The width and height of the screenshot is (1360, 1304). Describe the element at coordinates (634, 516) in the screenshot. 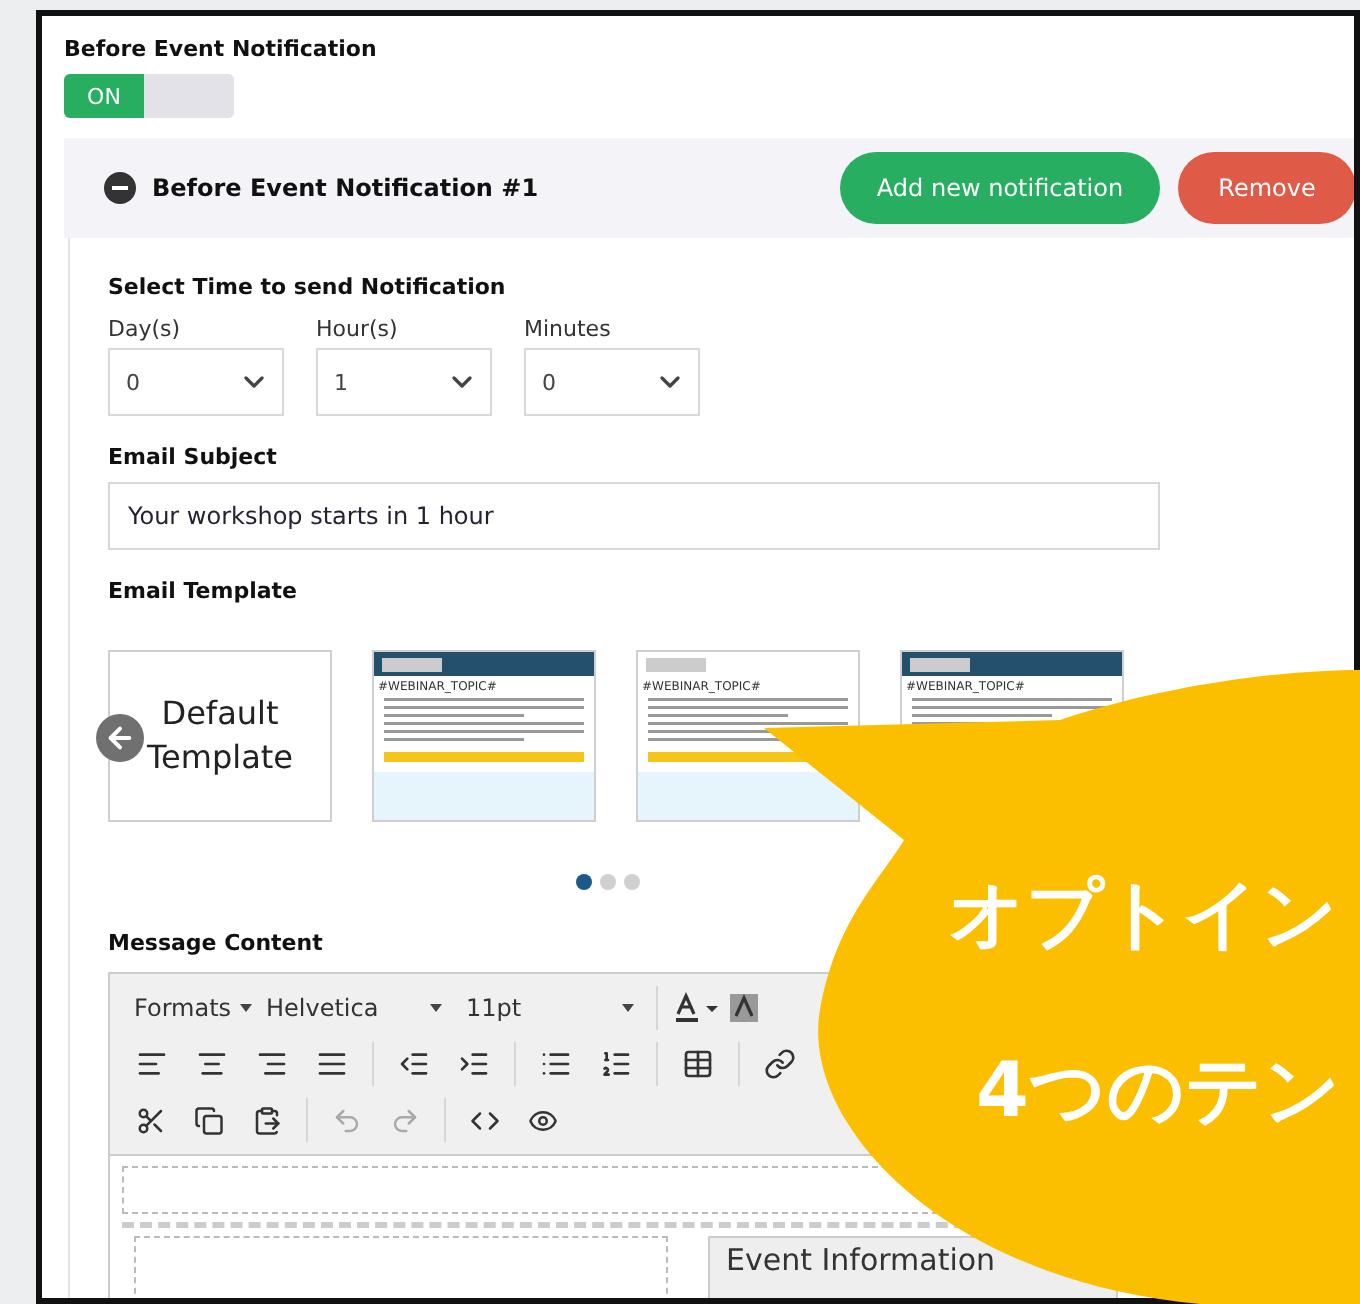

I see `subject-field: Your workshop starts in 1 hour` at that location.